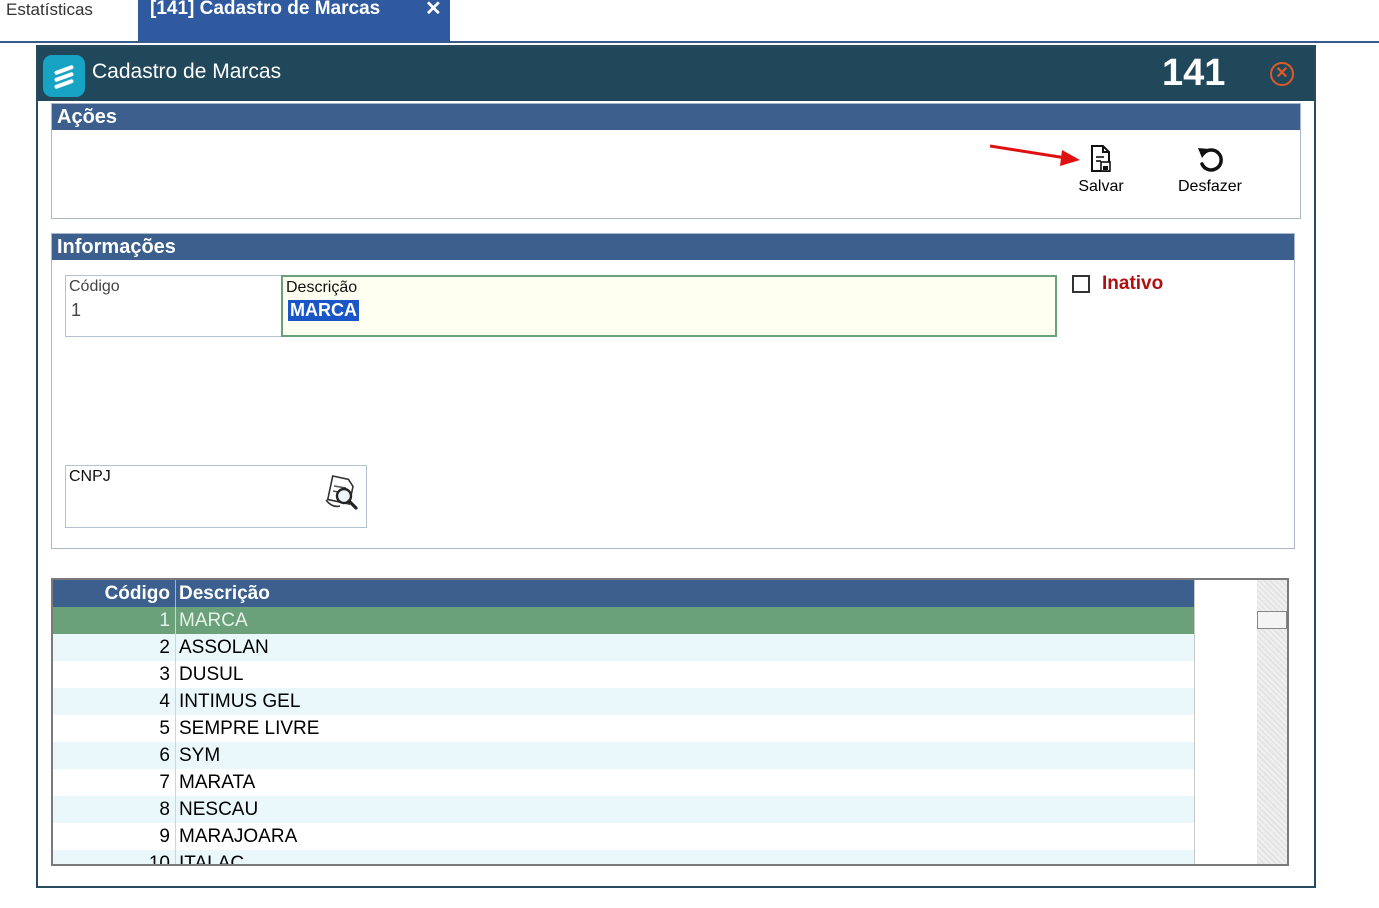 The width and height of the screenshot is (1379, 908). What do you see at coordinates (689, 21) in the screenshot?
I see `tab-bar: Estatísticas [141] Cadastro de Marcas ✕` at bounding box center [689, 21].